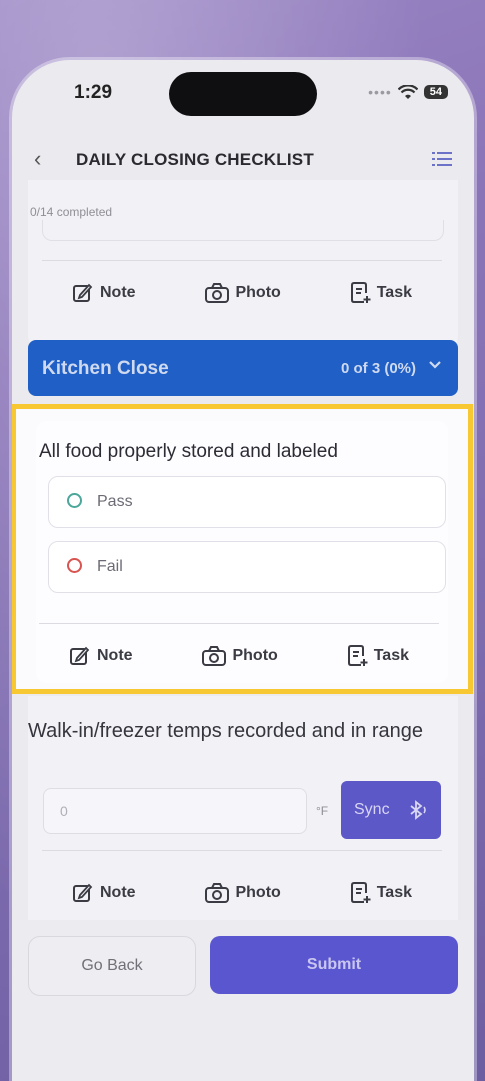  I want to click on menu-list-icon, so click(442, 159).